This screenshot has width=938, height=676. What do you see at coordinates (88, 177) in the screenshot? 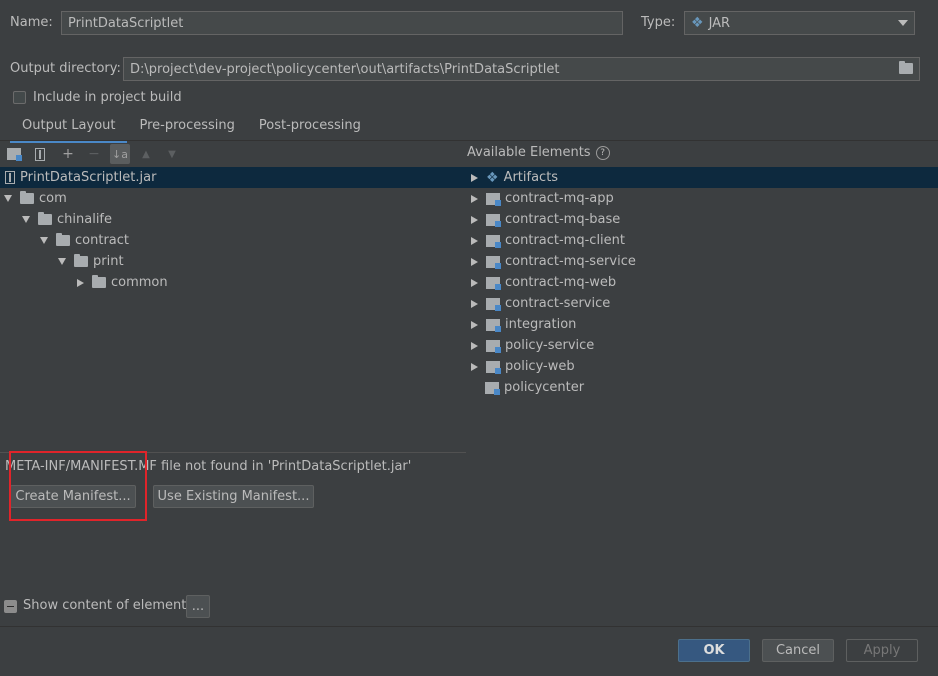
I see `tree-item-label: PrintDataScriptlet.jar` at bounding box center [88, 177].